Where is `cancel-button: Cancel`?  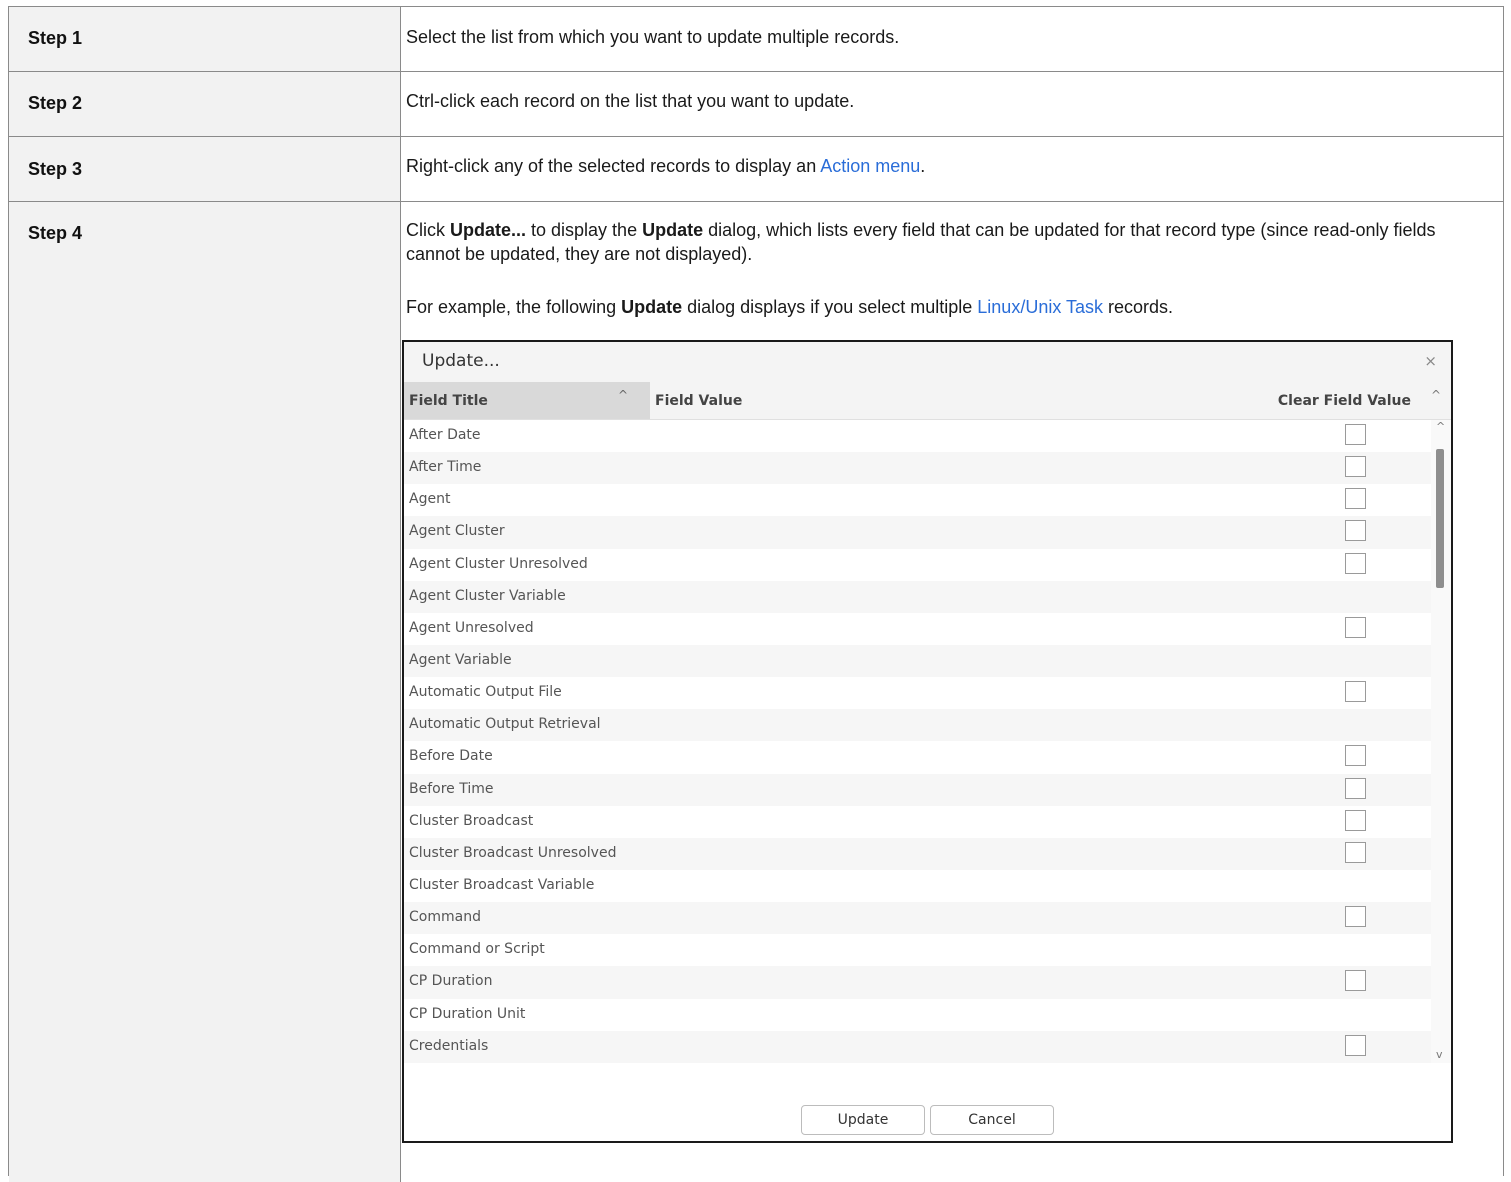
cancel-button: Cancel is located at coordinates (992, 1120).